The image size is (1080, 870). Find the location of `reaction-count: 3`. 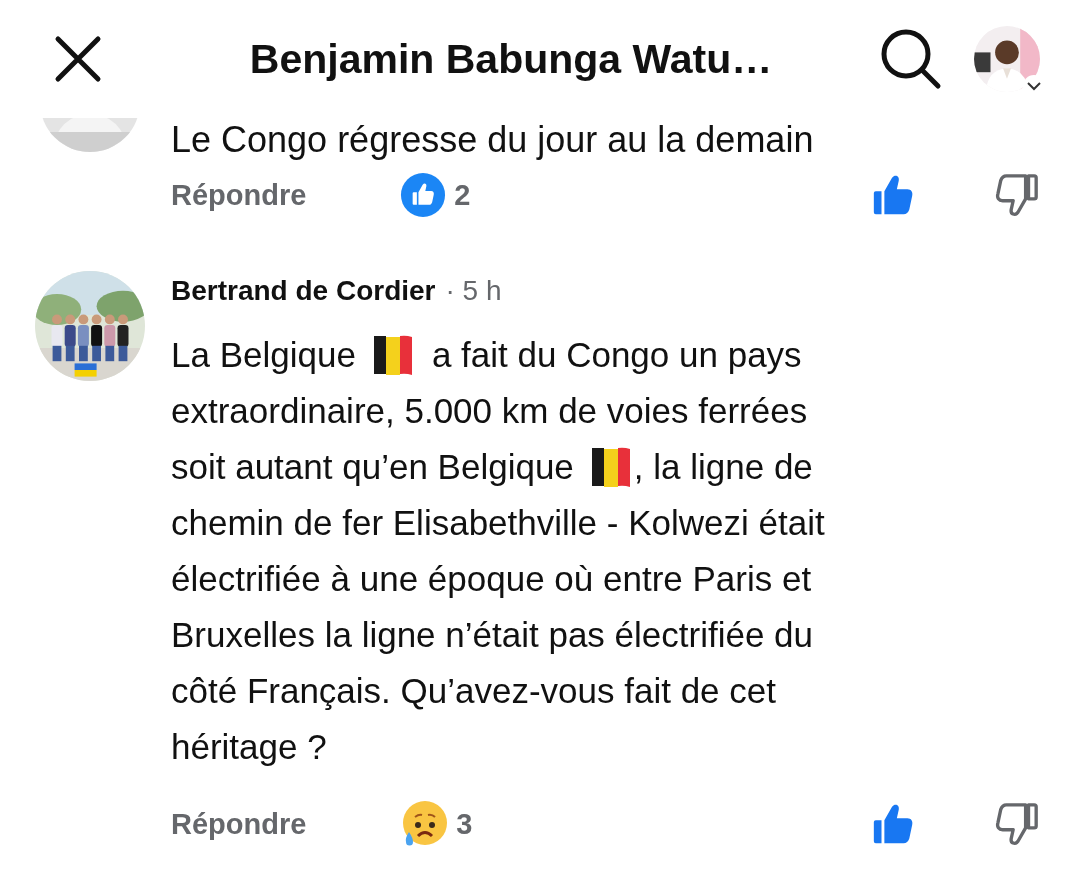

reaction-count: 3 is located at coordinates (464, 824).